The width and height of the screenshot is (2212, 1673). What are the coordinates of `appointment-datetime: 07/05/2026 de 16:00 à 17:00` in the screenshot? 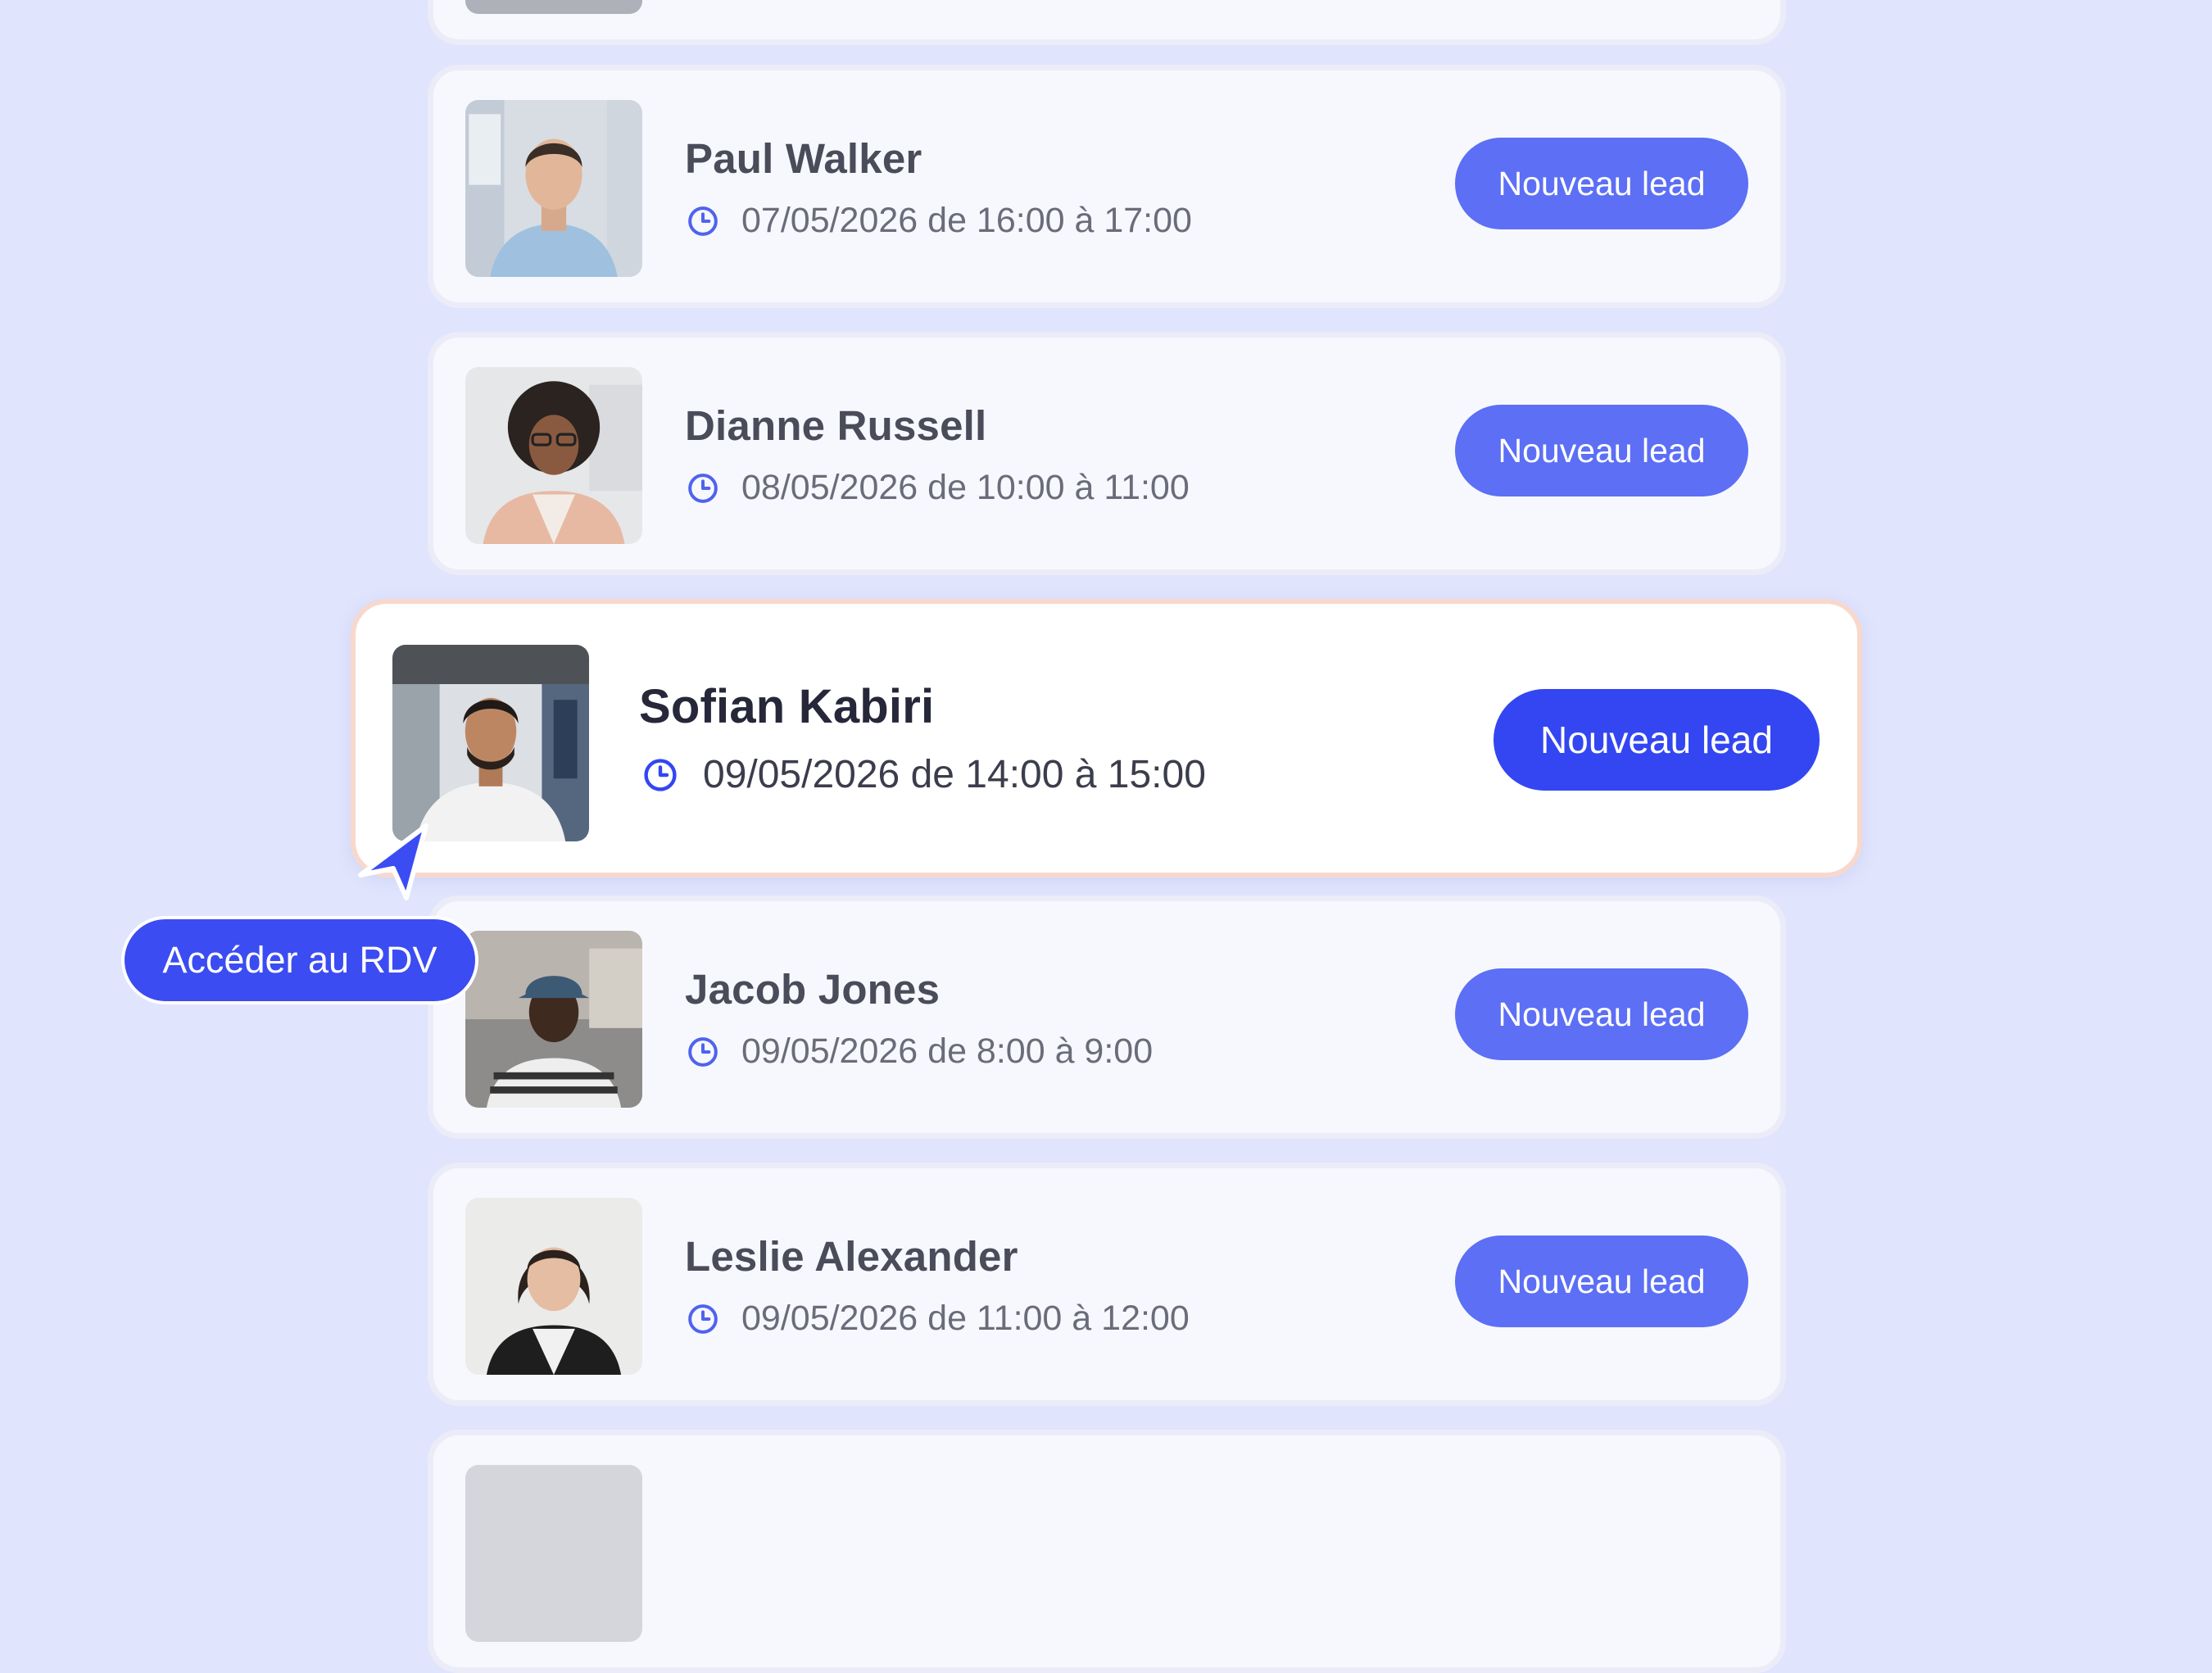 It's located at (966, 220).